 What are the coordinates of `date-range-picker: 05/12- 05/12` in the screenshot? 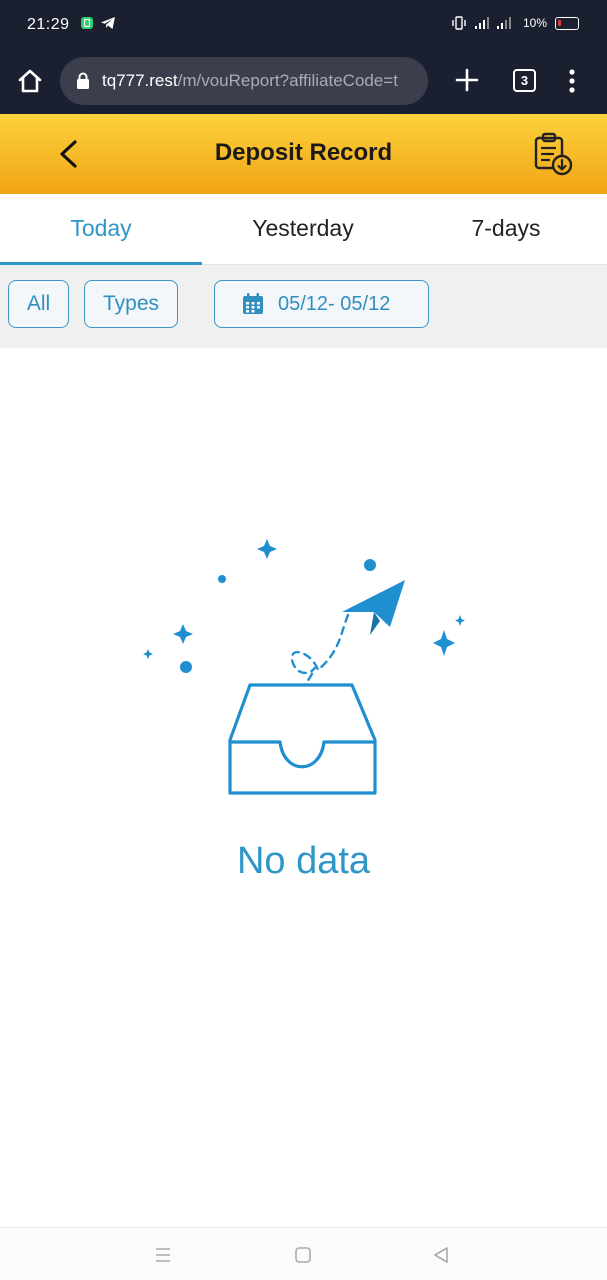 It's located at (321, 304).